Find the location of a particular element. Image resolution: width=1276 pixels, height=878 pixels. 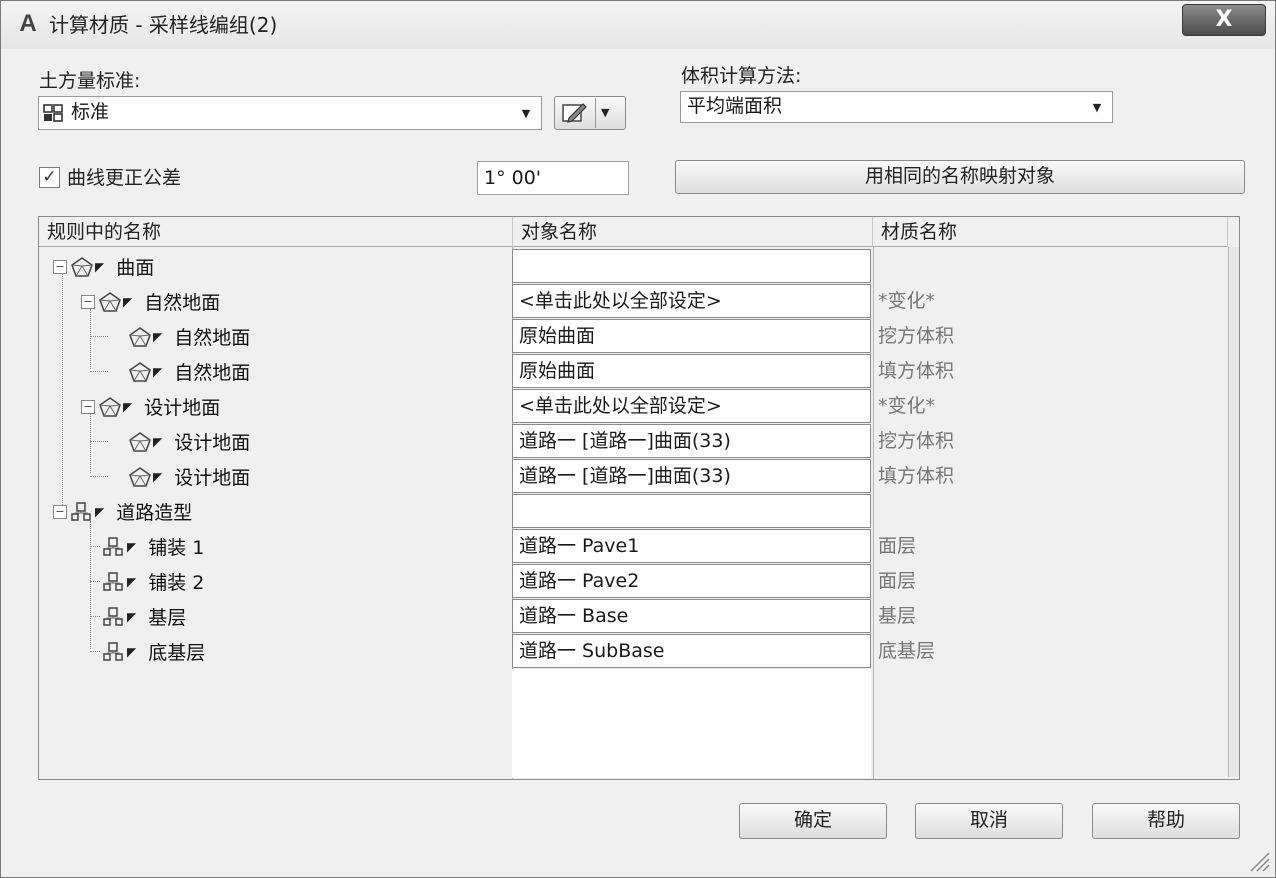

table-row: ◤ 铺装 2 道路一 Pave2 面层 is located at coordinates (633, 581).